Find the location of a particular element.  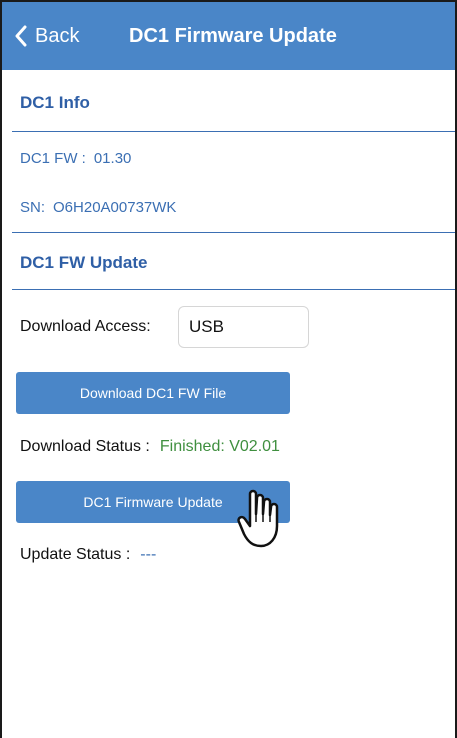

fw-version-value: 01.30 is located at coordinates (112, 158).